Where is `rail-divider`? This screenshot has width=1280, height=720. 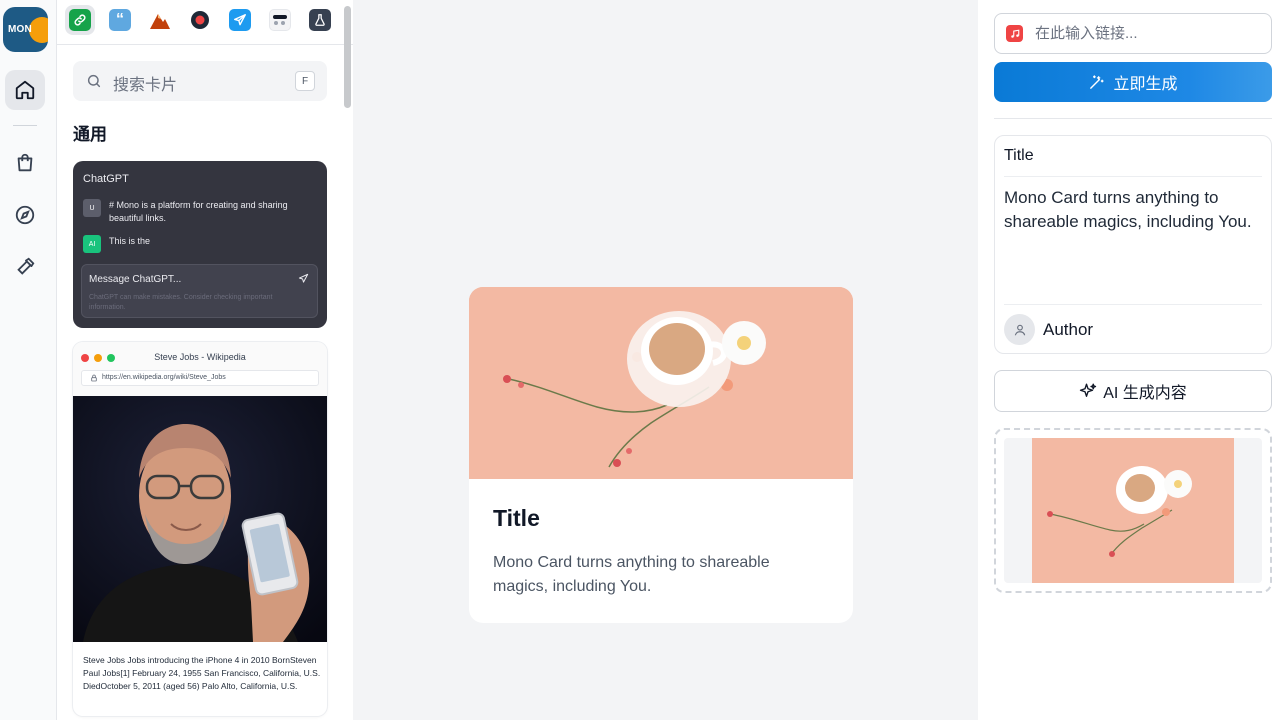 rail-divider is located at coordinates (25, 125).